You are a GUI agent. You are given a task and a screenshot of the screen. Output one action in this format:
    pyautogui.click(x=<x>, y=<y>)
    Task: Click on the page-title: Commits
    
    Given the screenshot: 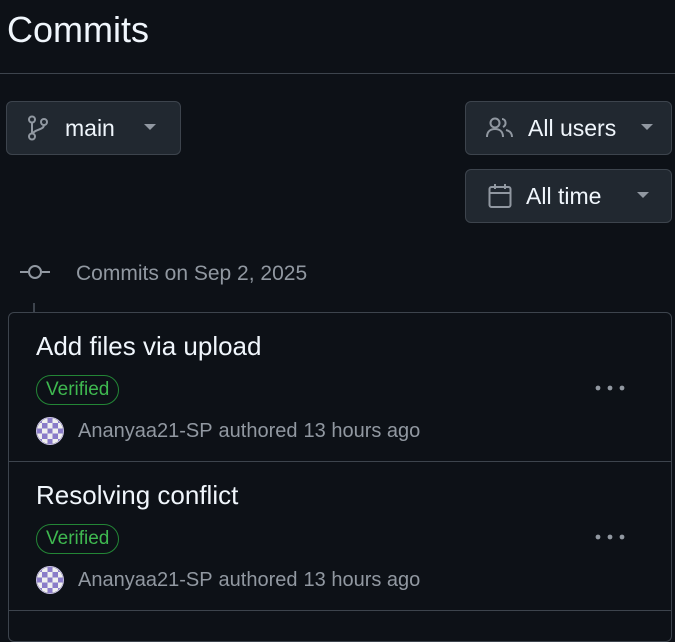 What is the action you would take?
    pyautogui.click(x=78, y=29)
    